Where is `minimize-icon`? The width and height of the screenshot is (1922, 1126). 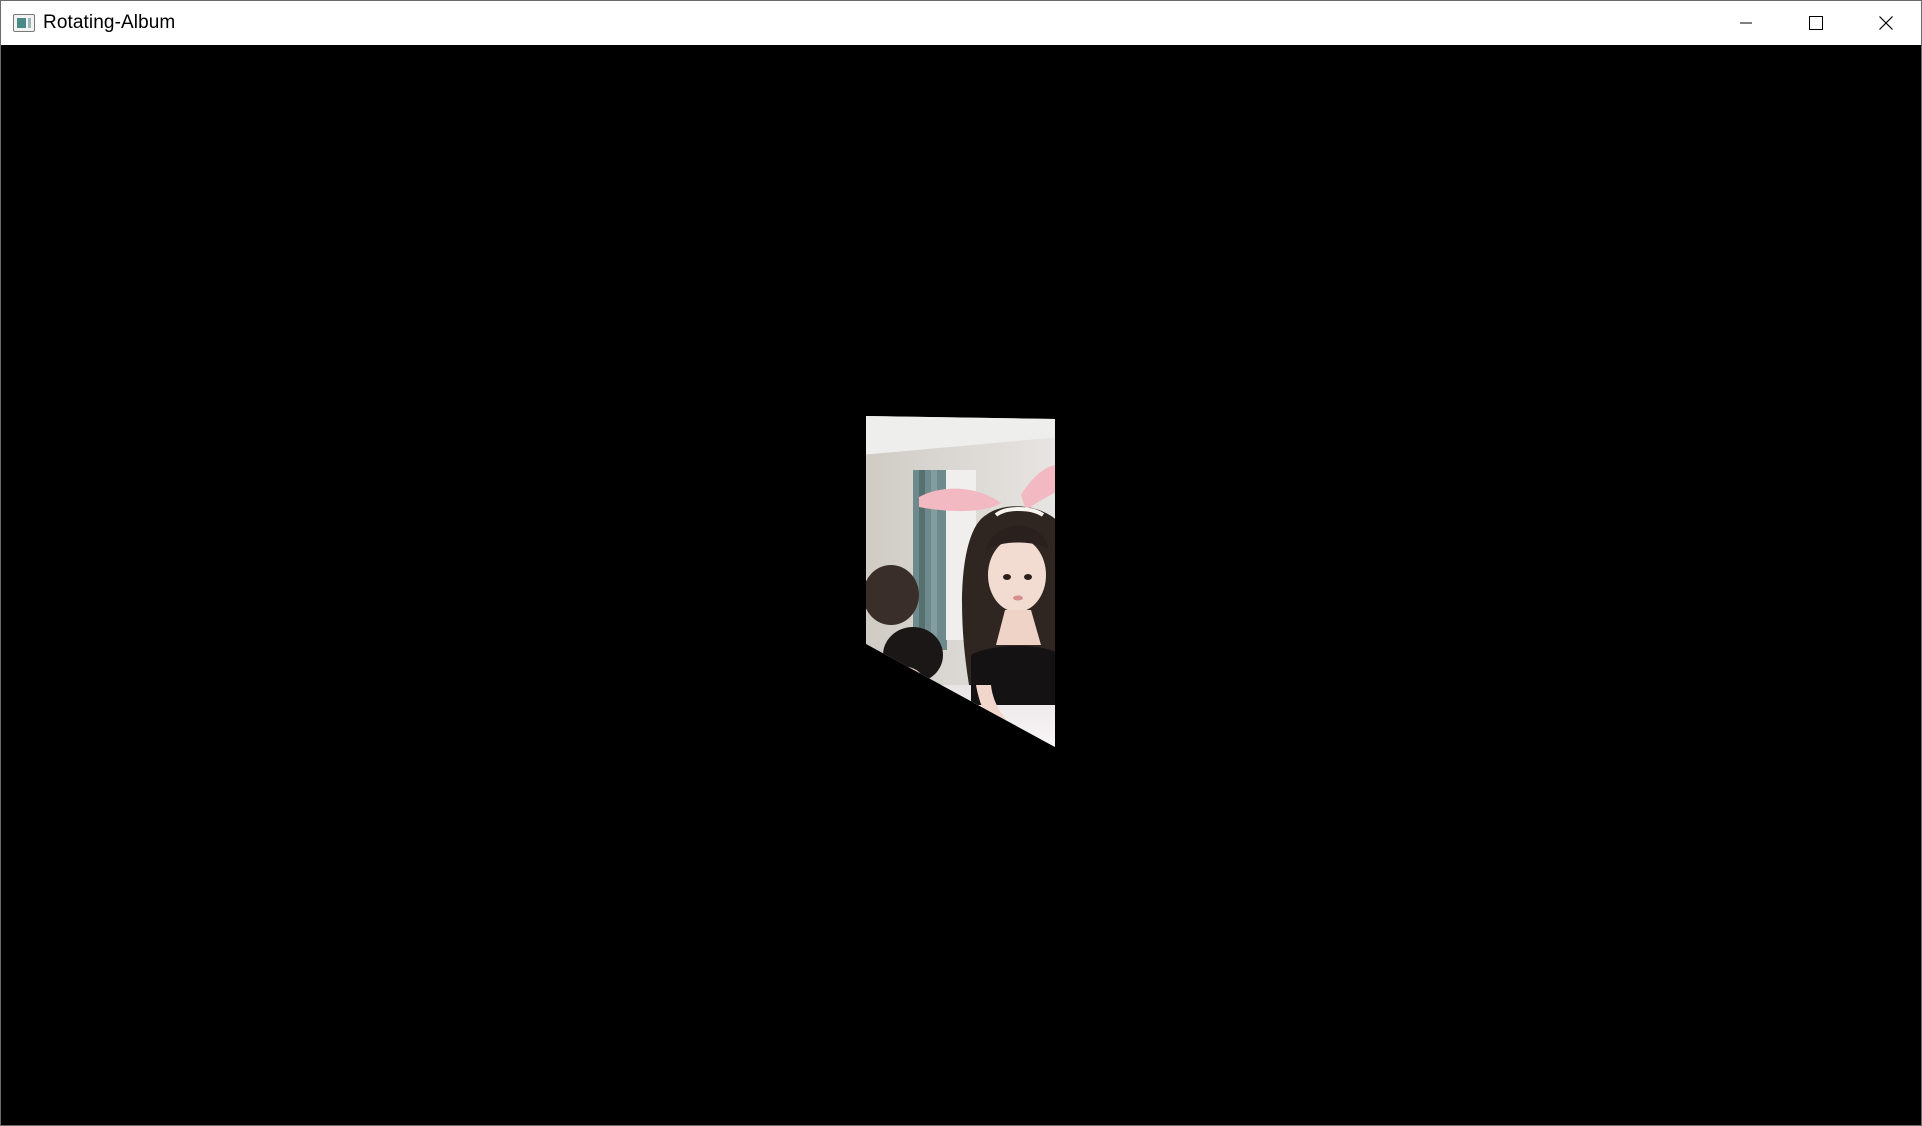 minimize-icon is located at coordinates (1746, 23).